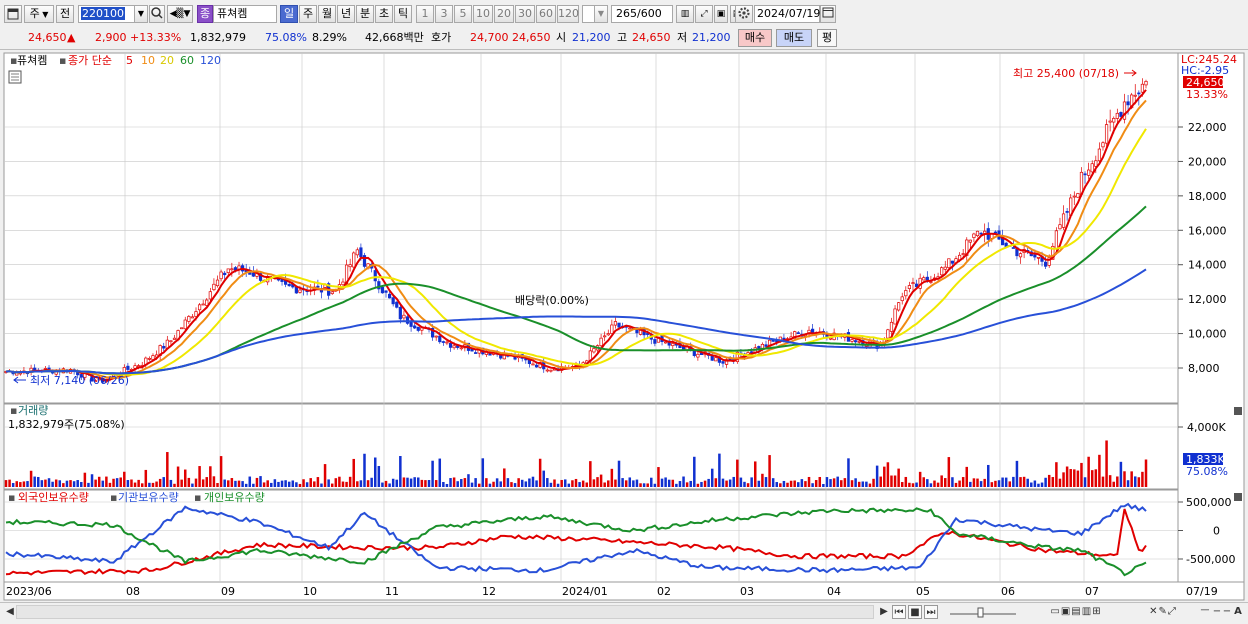  I want to click on prev-button: 전, so click(65, 14).